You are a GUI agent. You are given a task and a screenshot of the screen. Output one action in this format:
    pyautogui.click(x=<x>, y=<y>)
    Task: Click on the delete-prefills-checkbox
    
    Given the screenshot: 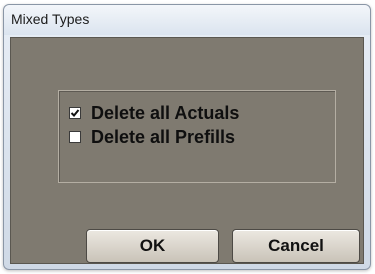 What is the action you would take?
    pyautogui.click(x=75, y=137)
    